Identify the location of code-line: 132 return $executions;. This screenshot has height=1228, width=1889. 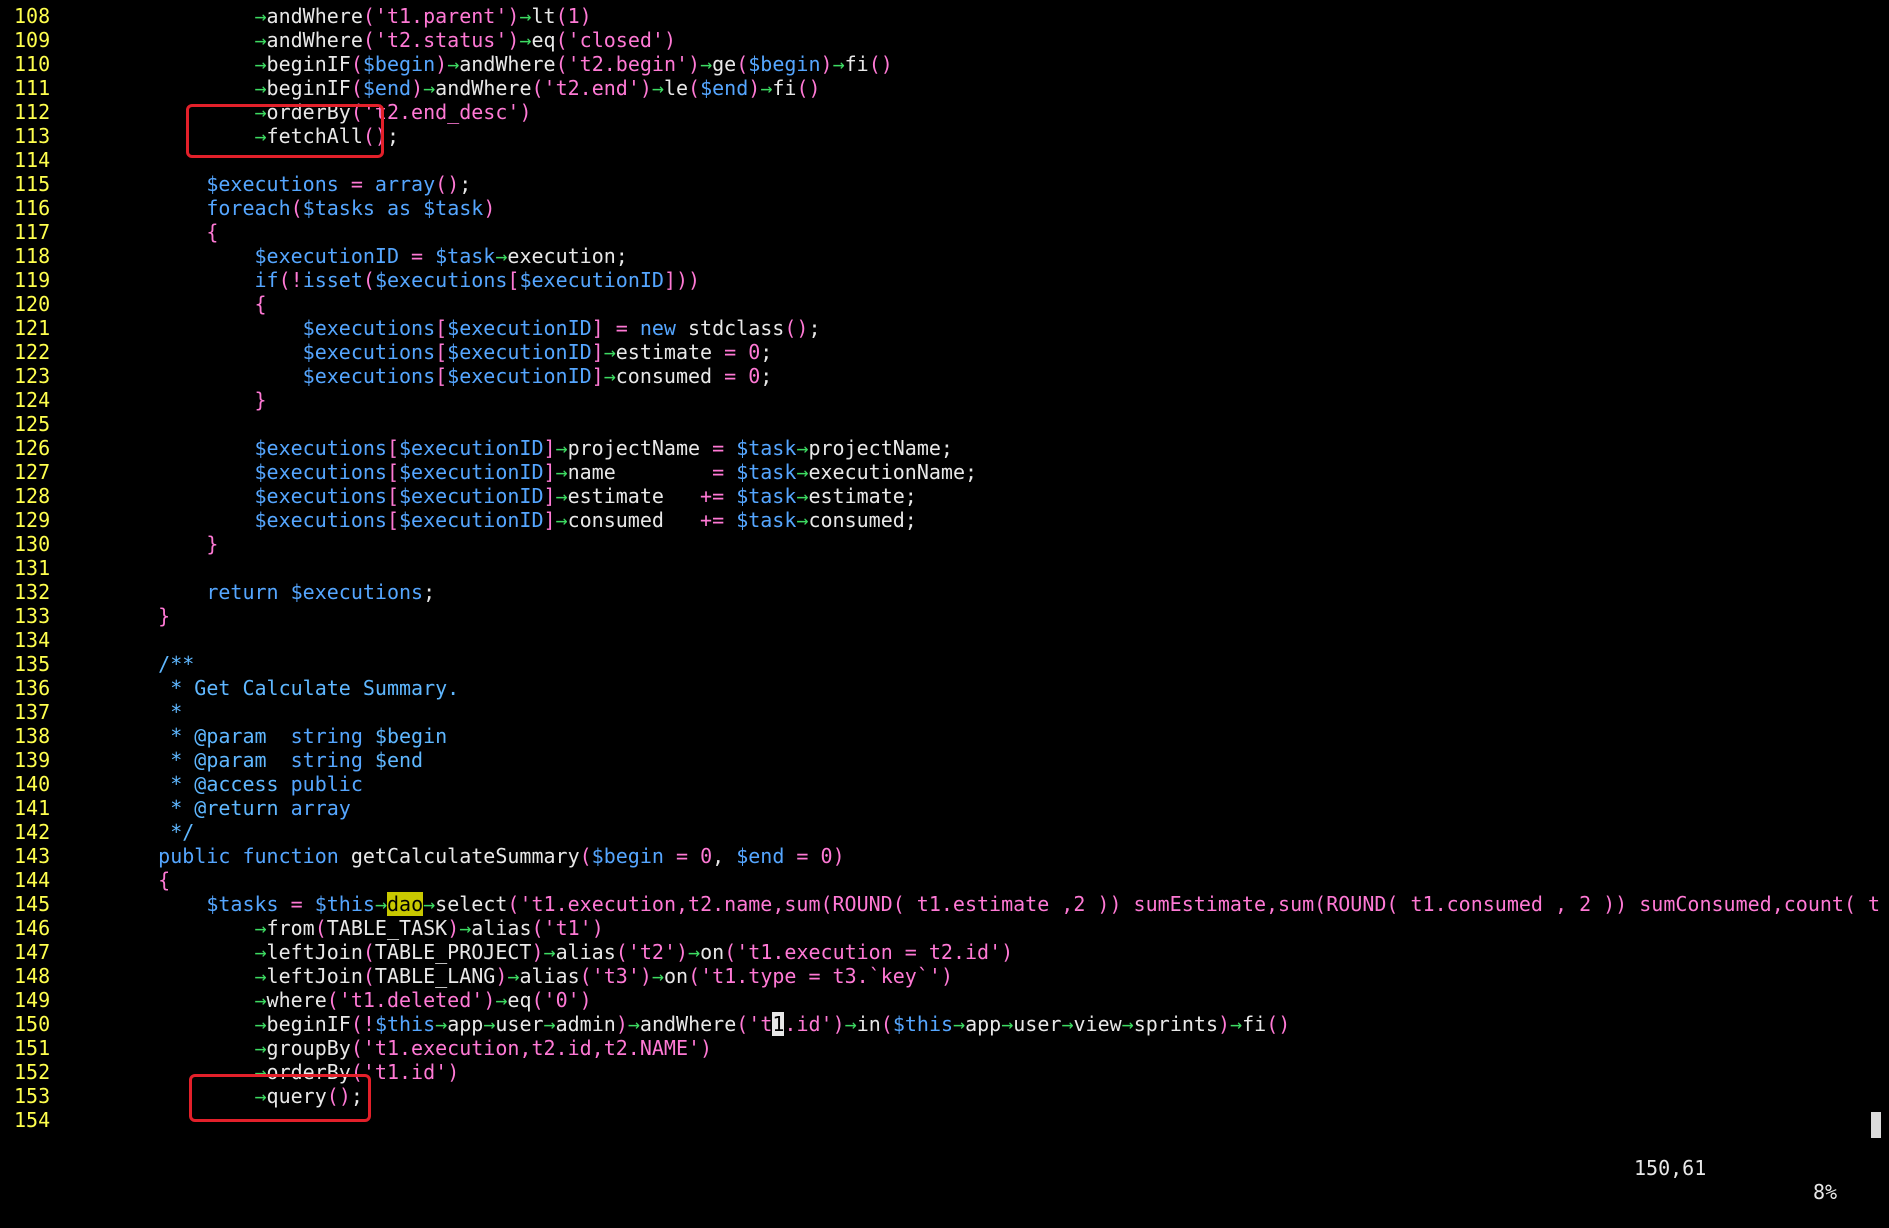
(217, 592).